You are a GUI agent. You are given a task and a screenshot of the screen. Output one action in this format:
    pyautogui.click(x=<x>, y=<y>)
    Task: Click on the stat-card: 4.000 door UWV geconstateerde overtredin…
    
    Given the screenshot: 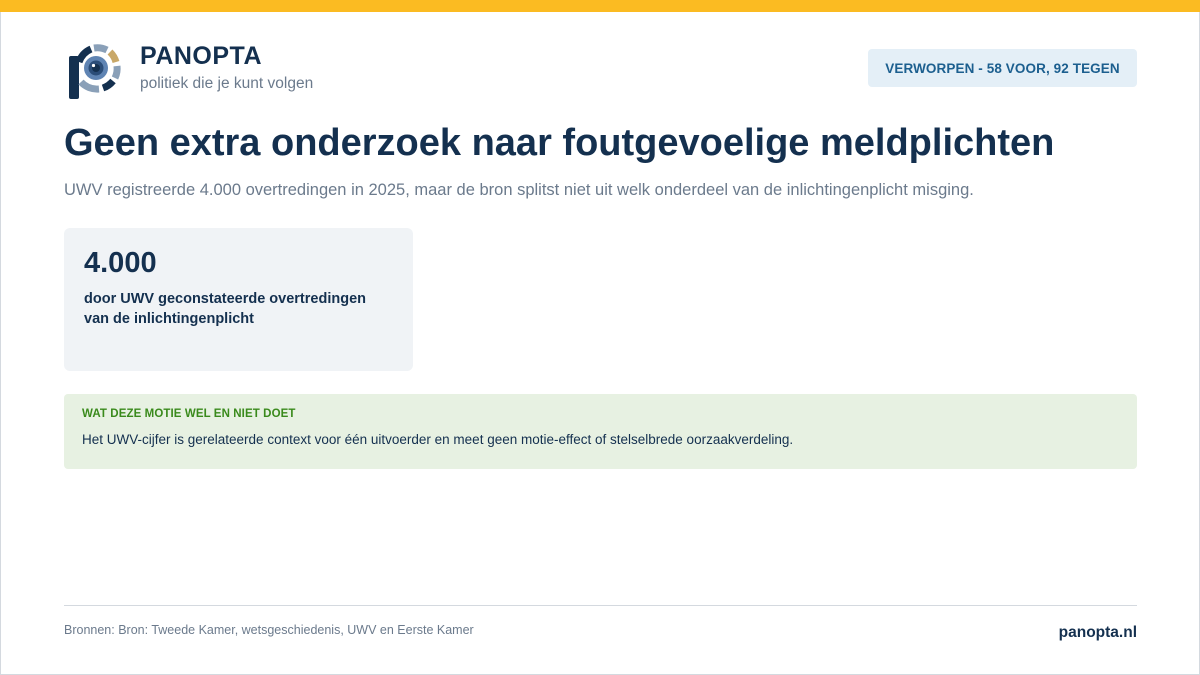 What is the action you would take?
    pyautogui.click(x=238, y=299)
    